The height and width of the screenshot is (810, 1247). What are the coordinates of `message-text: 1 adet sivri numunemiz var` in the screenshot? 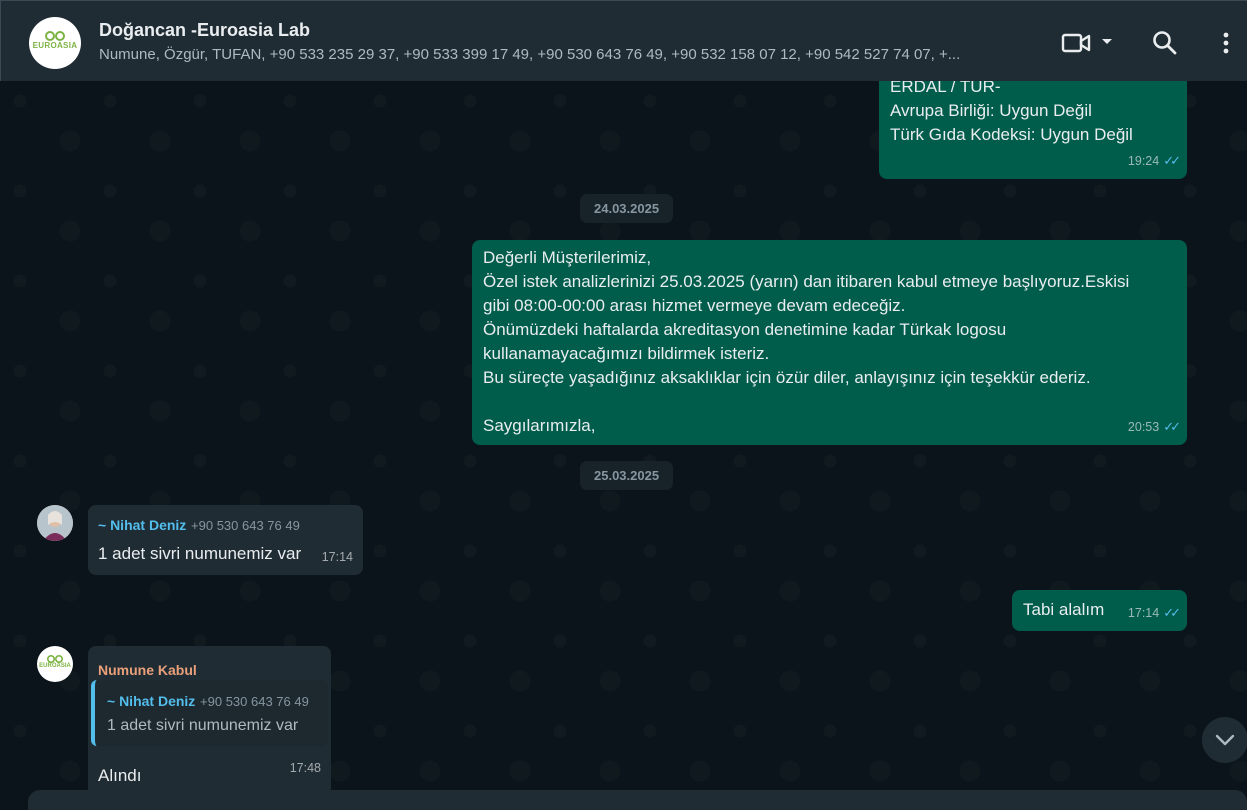 It's located at (200, 553).